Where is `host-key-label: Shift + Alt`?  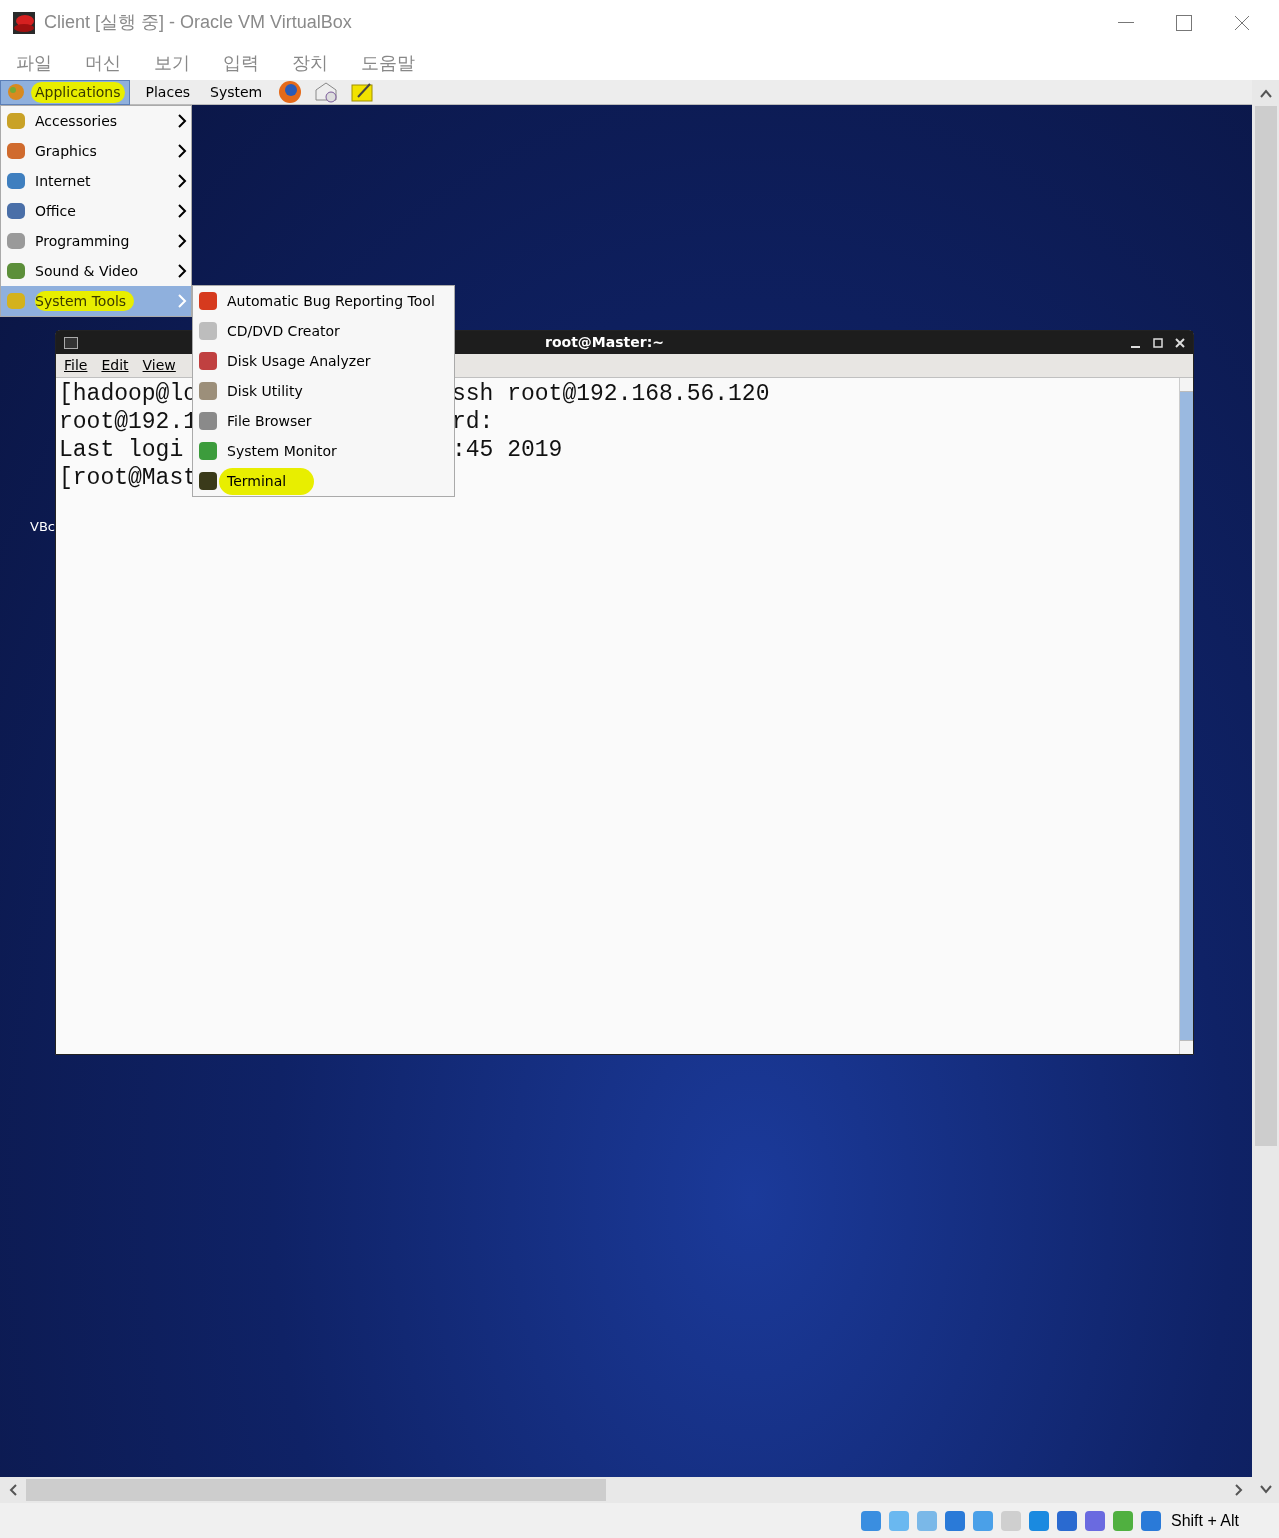
host-key-label: Shift + Alt is located at coordinates (1204, 1520).